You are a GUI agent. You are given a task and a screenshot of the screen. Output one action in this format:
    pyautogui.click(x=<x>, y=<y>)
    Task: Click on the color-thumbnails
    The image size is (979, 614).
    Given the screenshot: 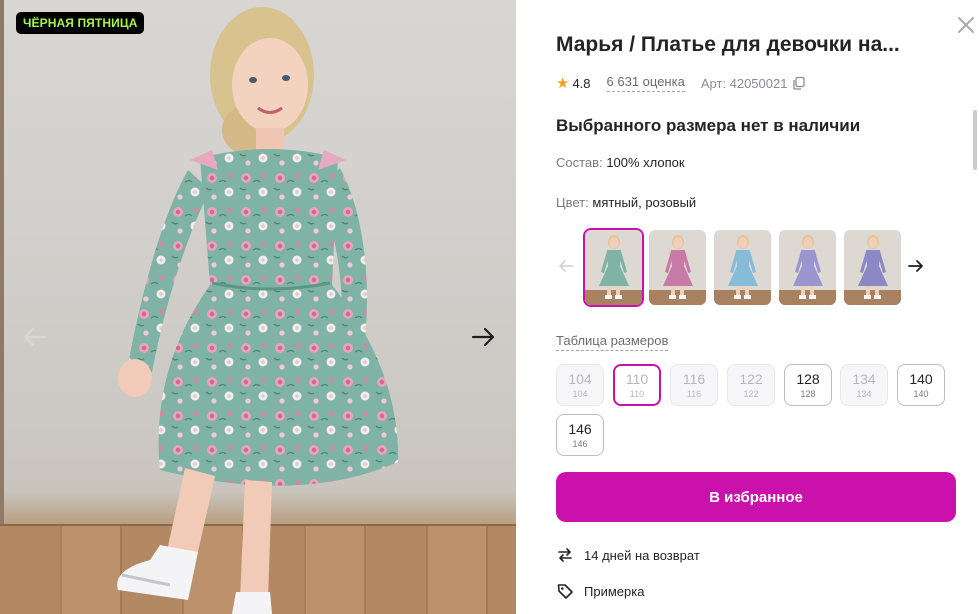 What is the action you would take?
    pyautogui.click(x=746, y=267)
    